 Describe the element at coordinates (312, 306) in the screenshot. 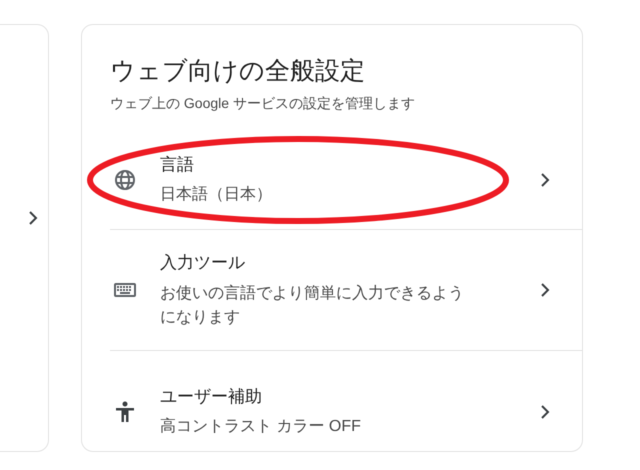

I see `row-value: お使いの言語でより簡単に入力できるようになります` at that location.